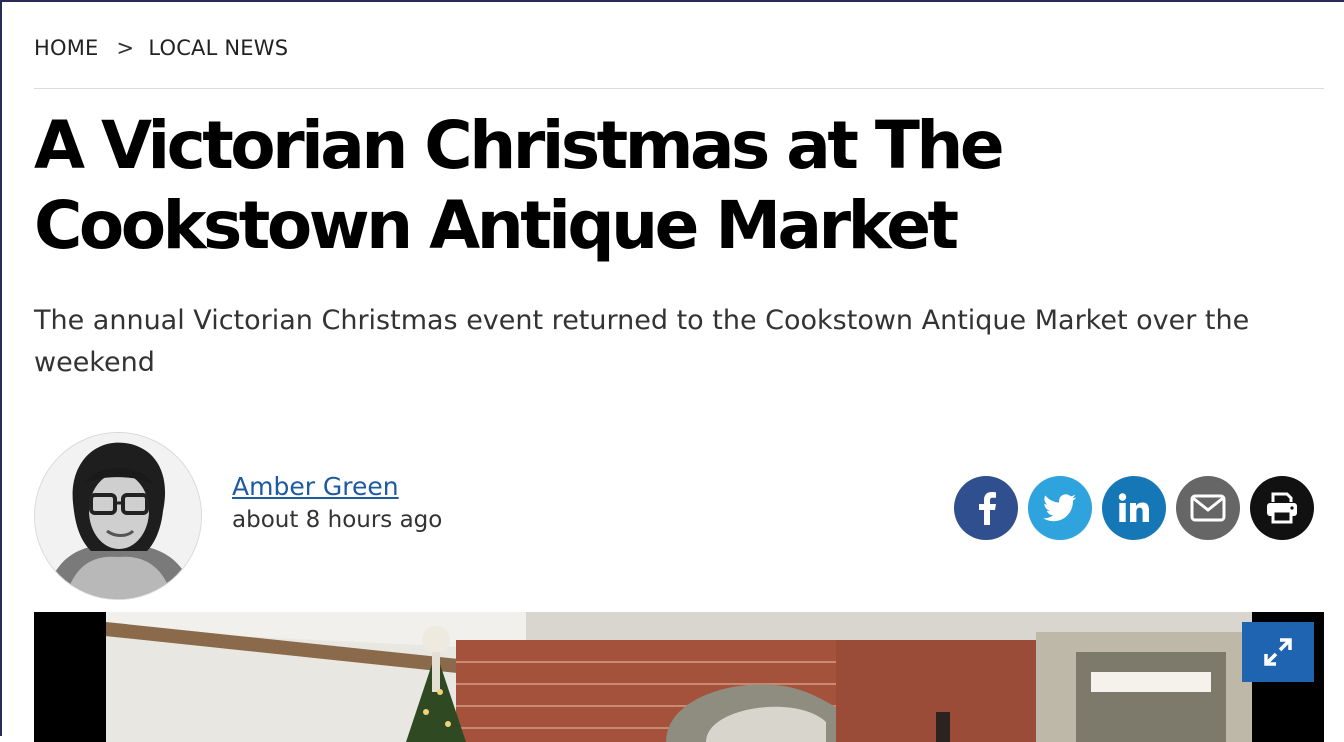  Describe the element at coordinates (679, 88) in the screenshot. I see `divider` at that location.